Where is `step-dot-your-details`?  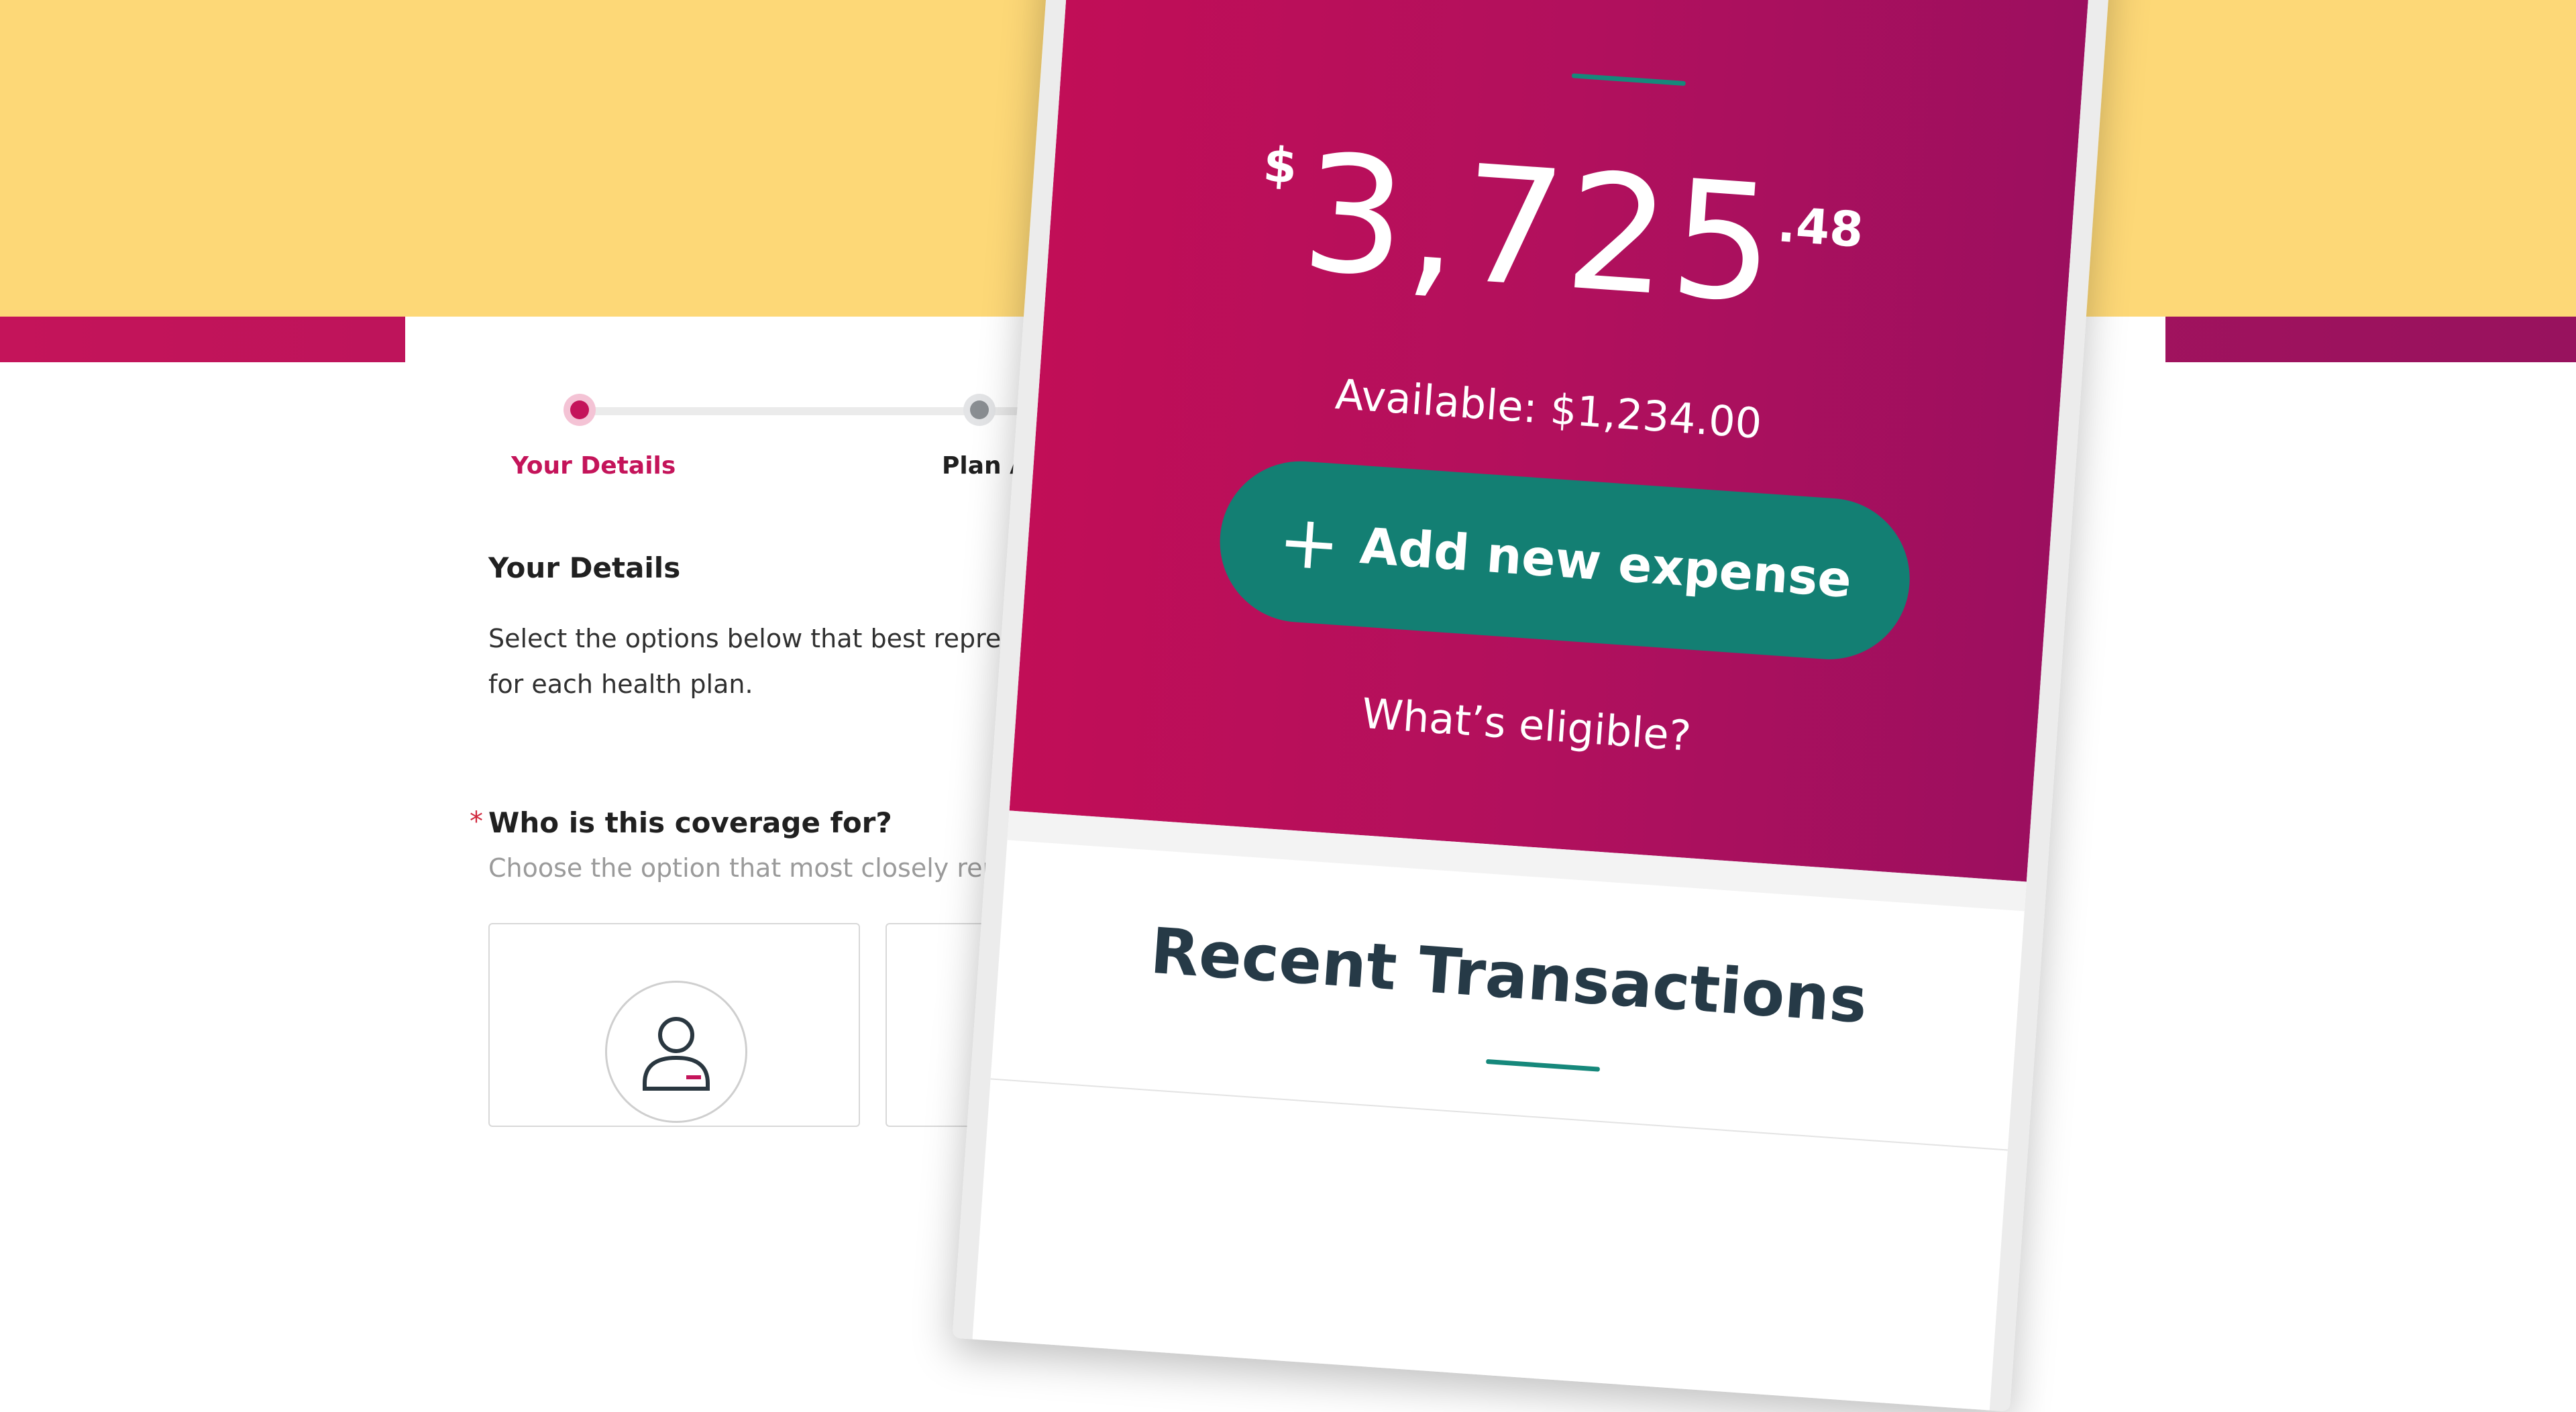 step-dot-your-details is located at coordinates (579, 409).